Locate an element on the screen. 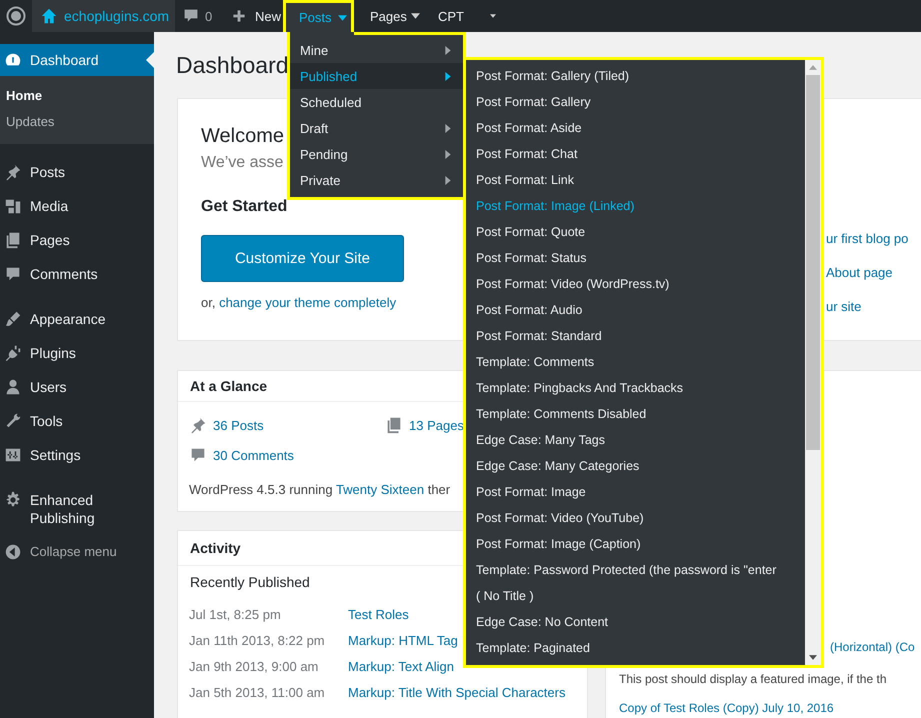 The height and width of the screenshot is (718, 921). submenu-item: Edge Case: Many Tags is located at coordinates (635, 440).